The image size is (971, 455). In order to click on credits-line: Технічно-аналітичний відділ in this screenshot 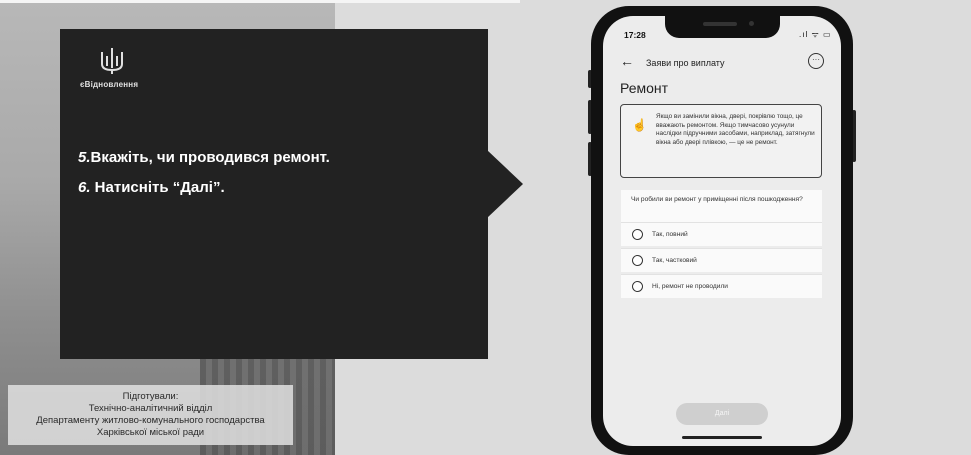, I will do `click(150, 408)`.